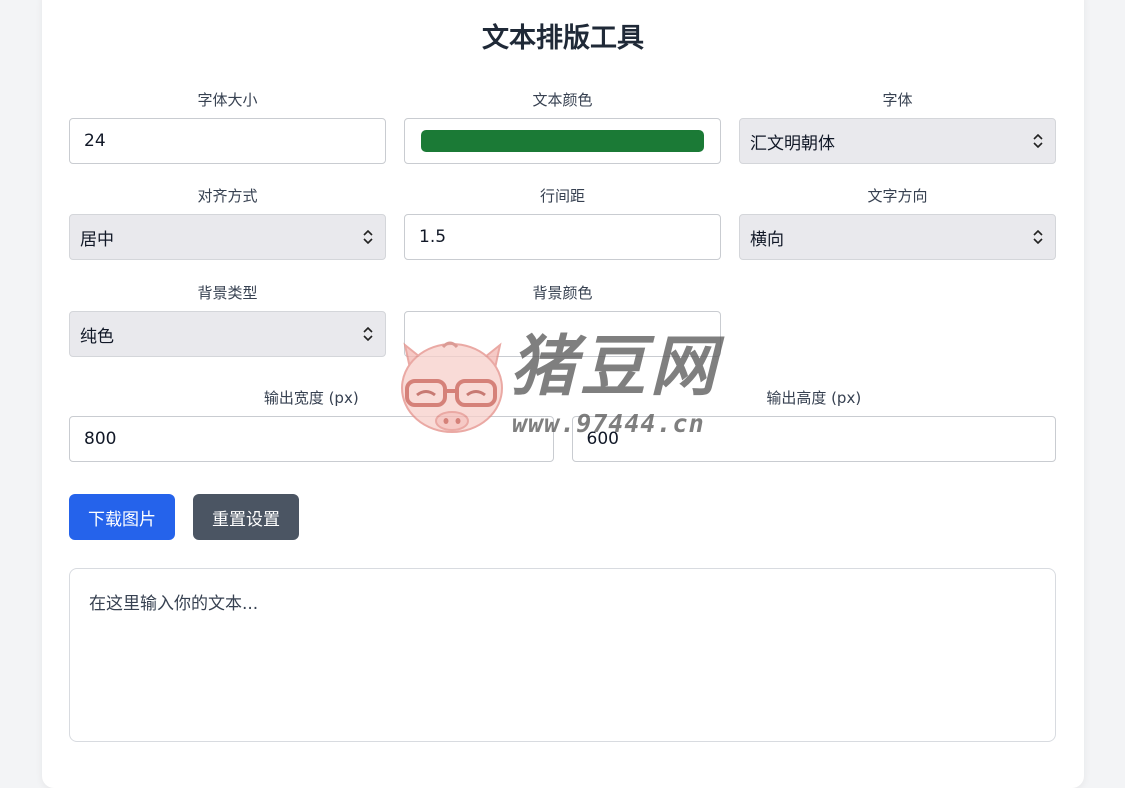  I want to click on line-height-input: 1.5, so click(562, 237).